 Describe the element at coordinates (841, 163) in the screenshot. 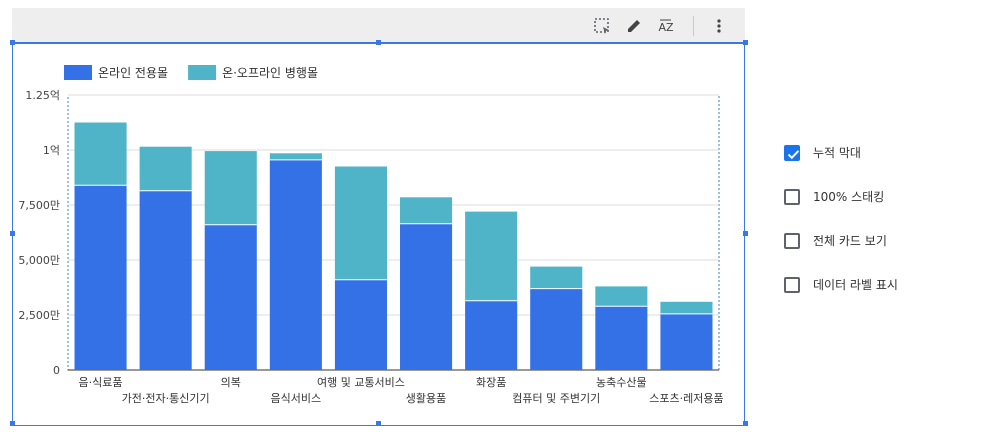

I see `option-row: 누적 막대` at that location.